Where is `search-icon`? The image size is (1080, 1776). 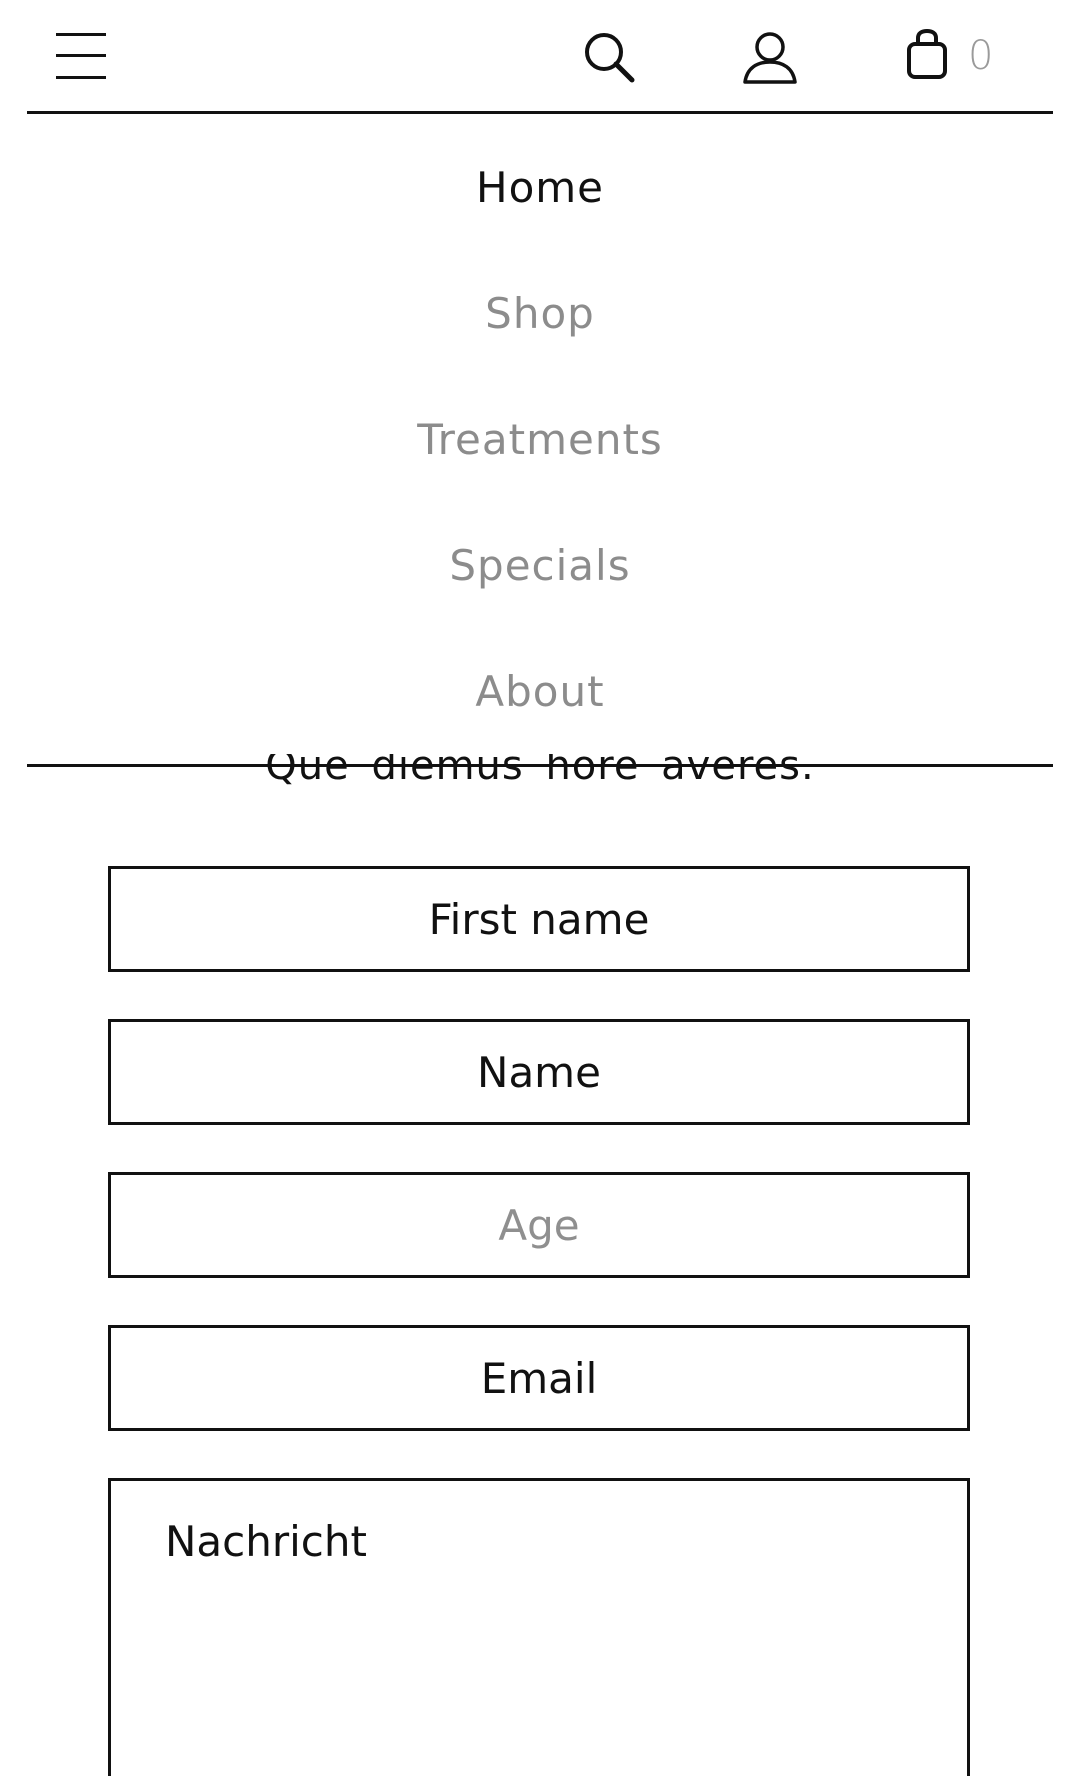
search-icon is located at coordinates (610, 58).